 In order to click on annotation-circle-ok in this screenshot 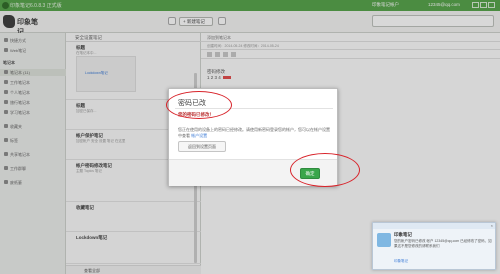, I will do `click(325, 170)`.